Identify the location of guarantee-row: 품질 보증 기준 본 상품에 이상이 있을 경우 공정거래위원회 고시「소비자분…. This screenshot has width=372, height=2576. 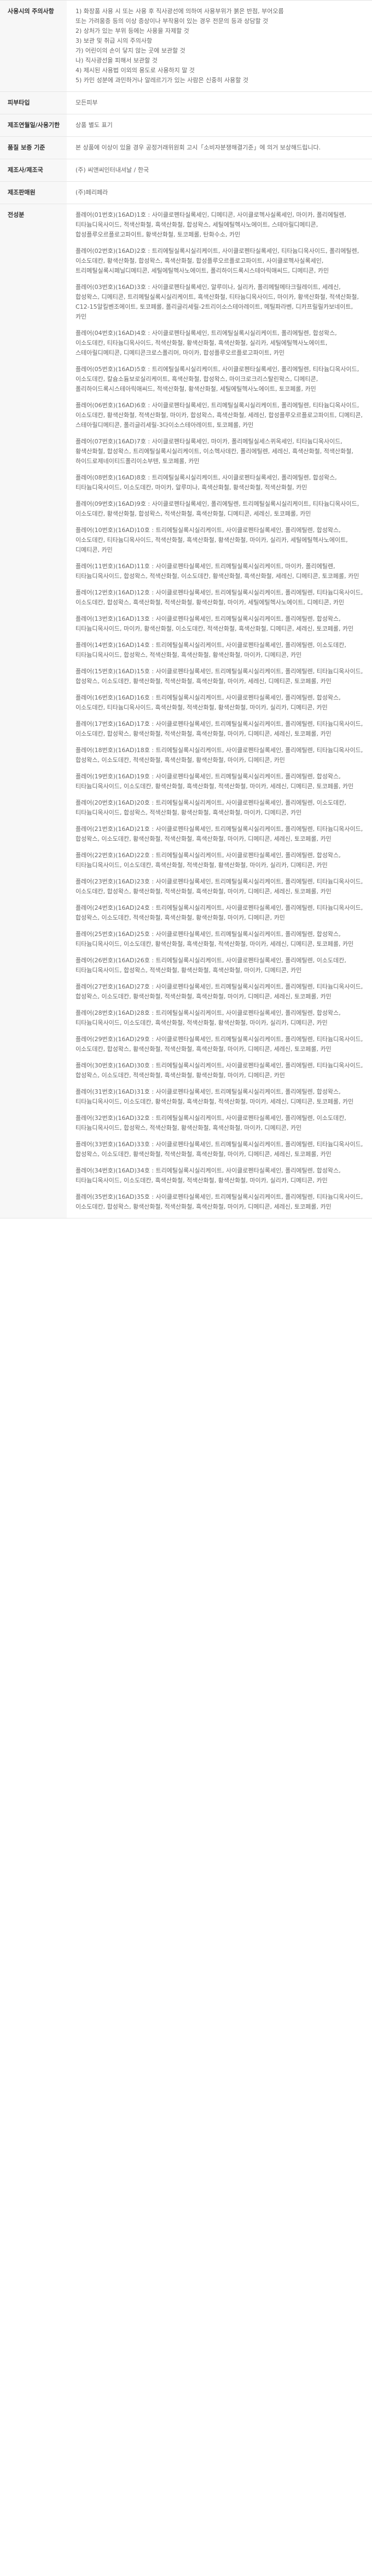
(186, 147).